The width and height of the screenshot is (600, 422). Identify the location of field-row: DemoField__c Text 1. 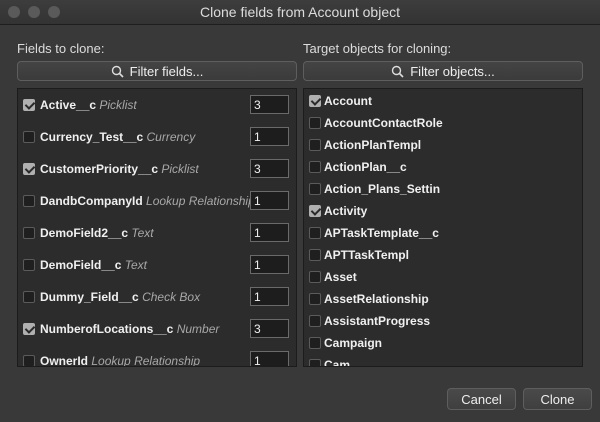
(157, 265).